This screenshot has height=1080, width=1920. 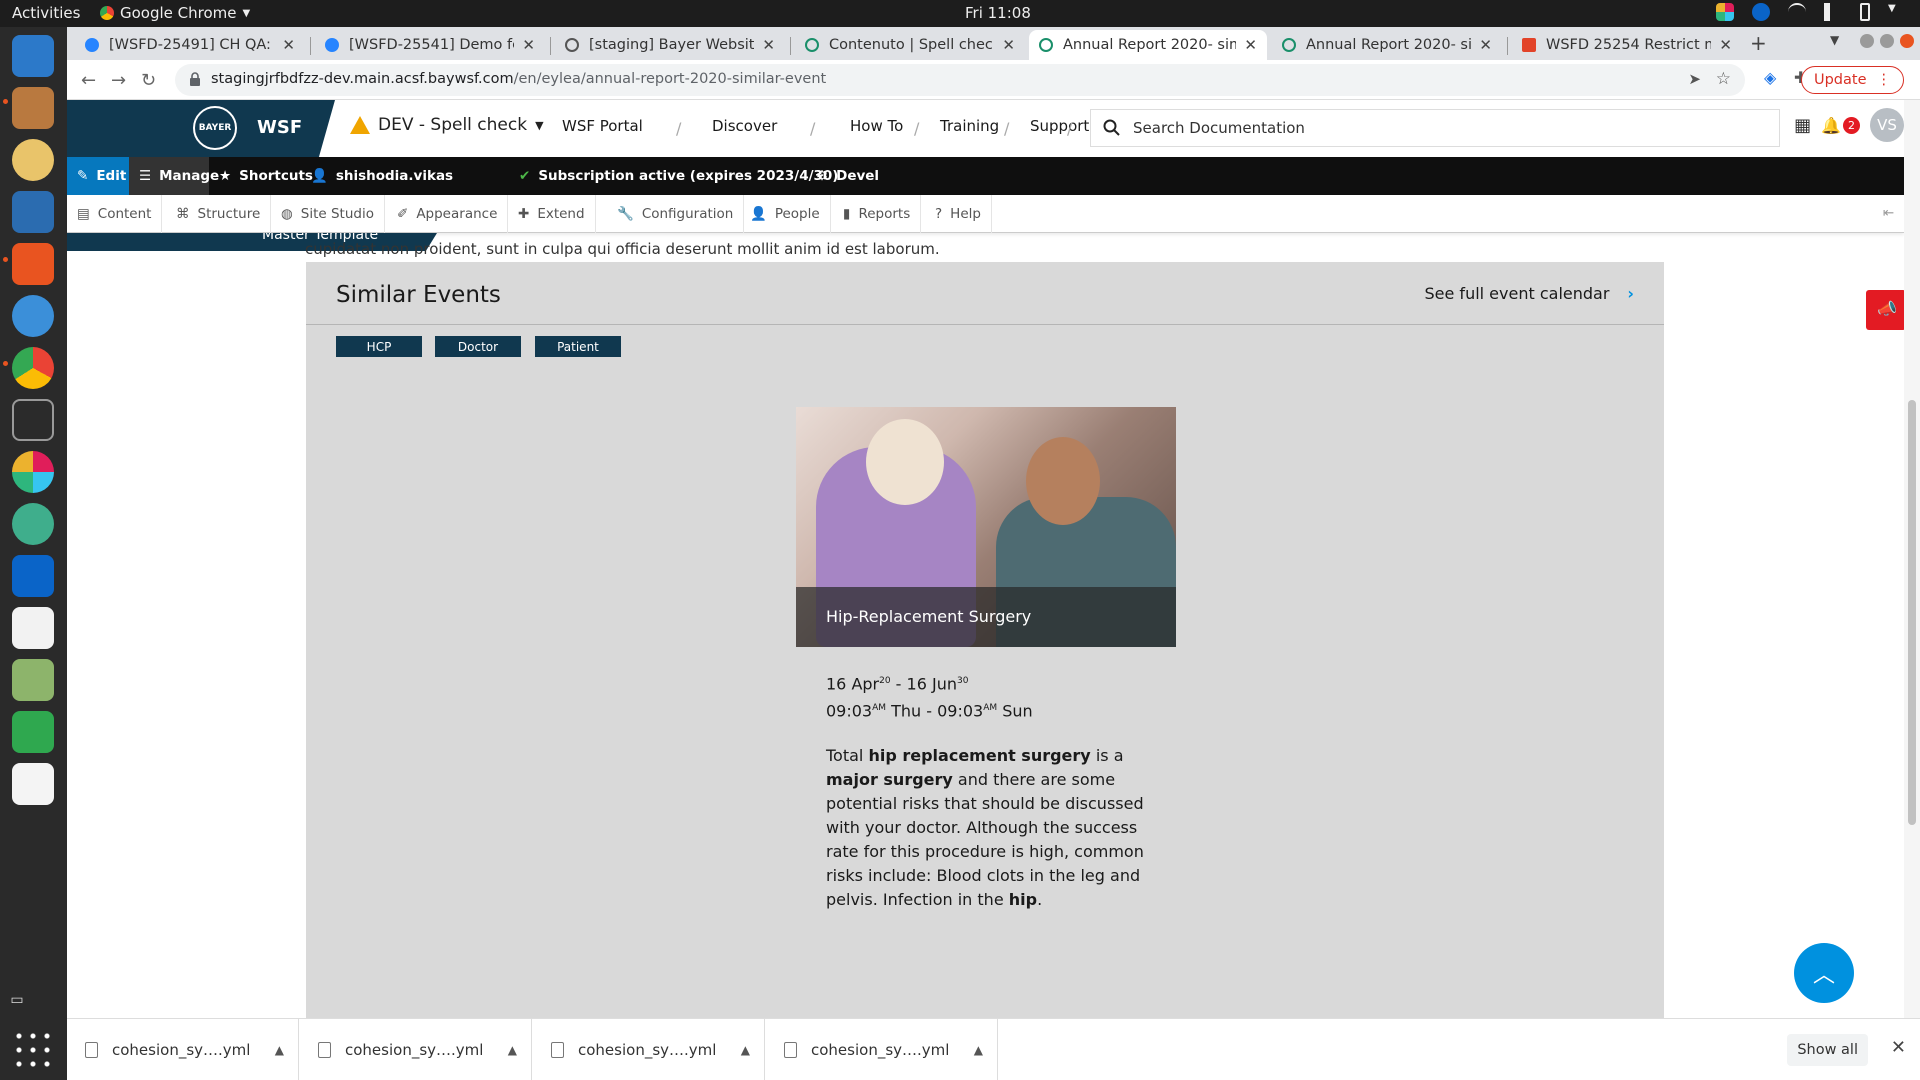 I want to click on tray-people: 👤 People, so click(x=785, y=214).